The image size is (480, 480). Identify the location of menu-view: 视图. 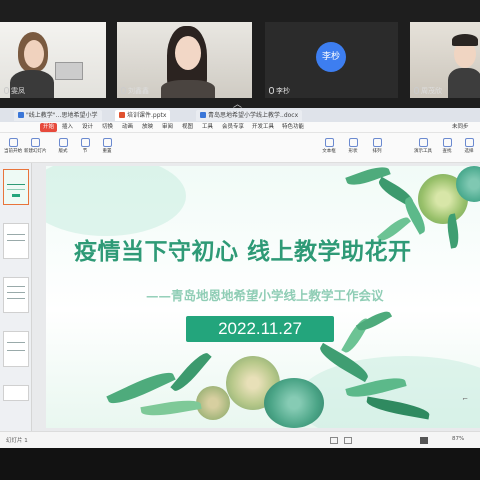
(187, 127).